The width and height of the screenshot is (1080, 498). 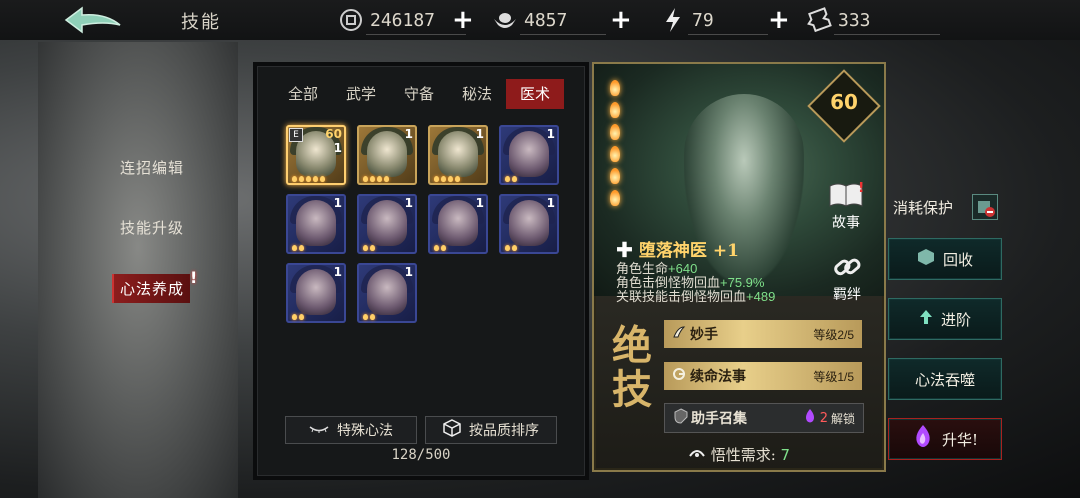 I want to click on page-title: 技能, so click(x=201, y=22).